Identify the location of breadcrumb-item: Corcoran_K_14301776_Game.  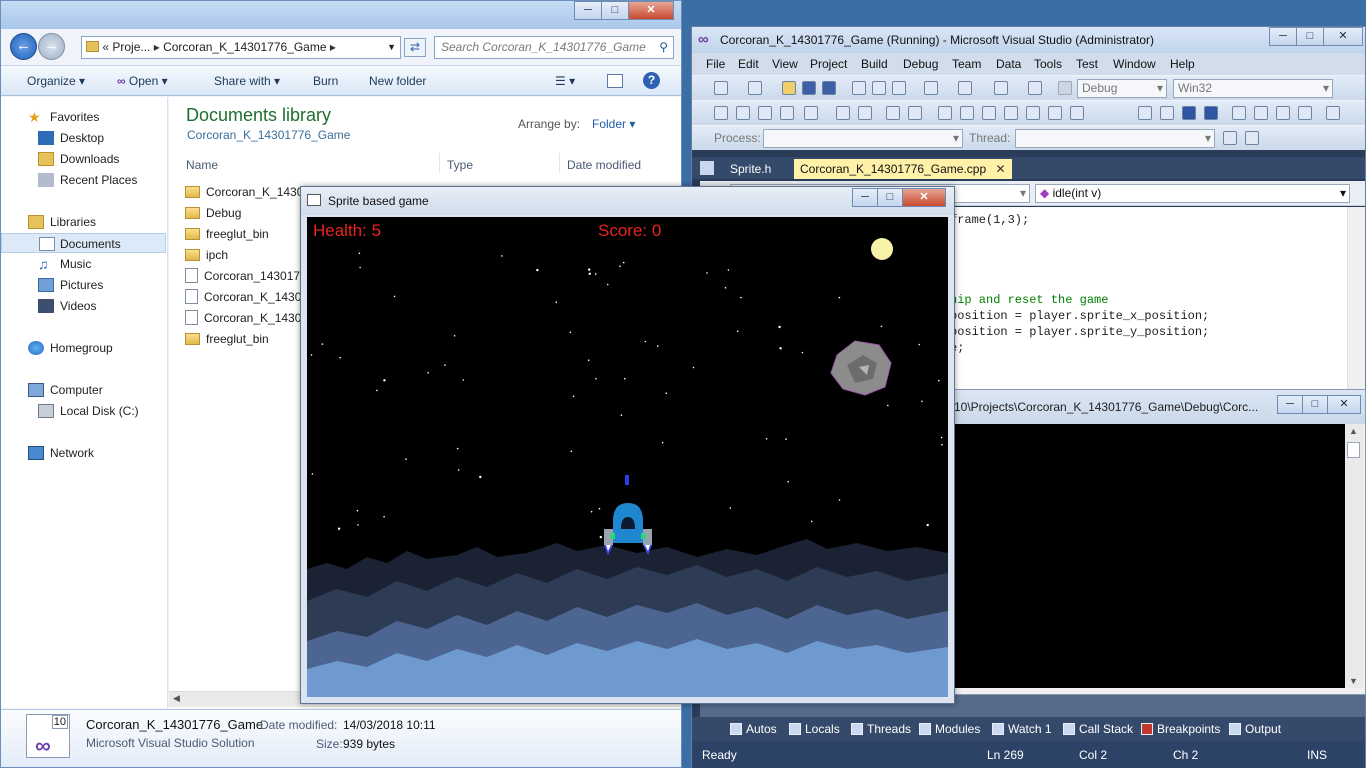
(244, 47).